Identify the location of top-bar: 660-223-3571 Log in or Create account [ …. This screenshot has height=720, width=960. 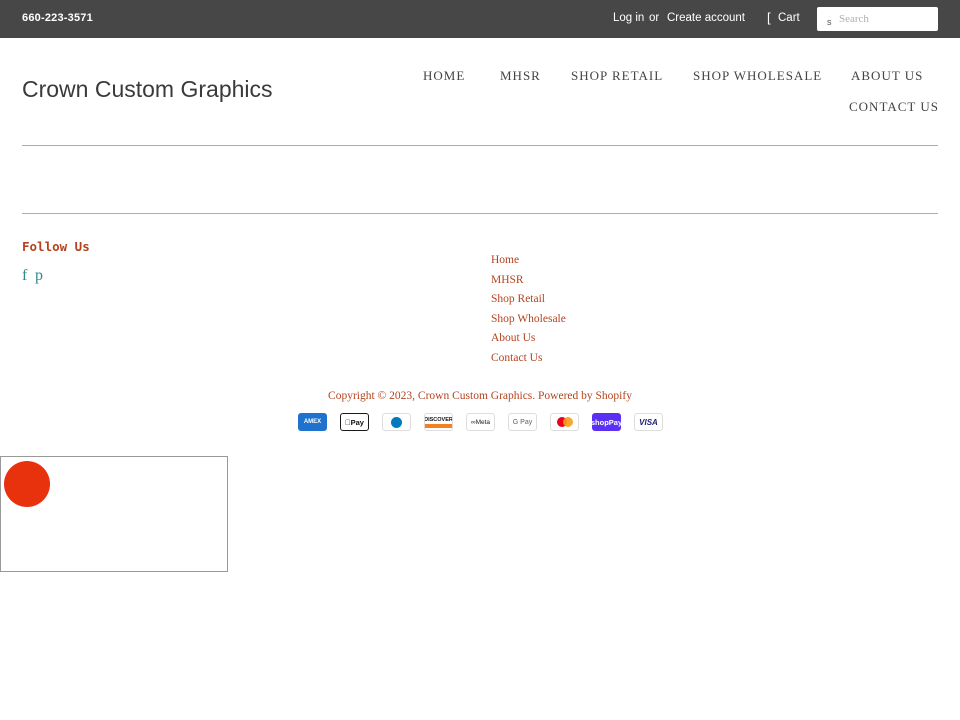
(480, 19).